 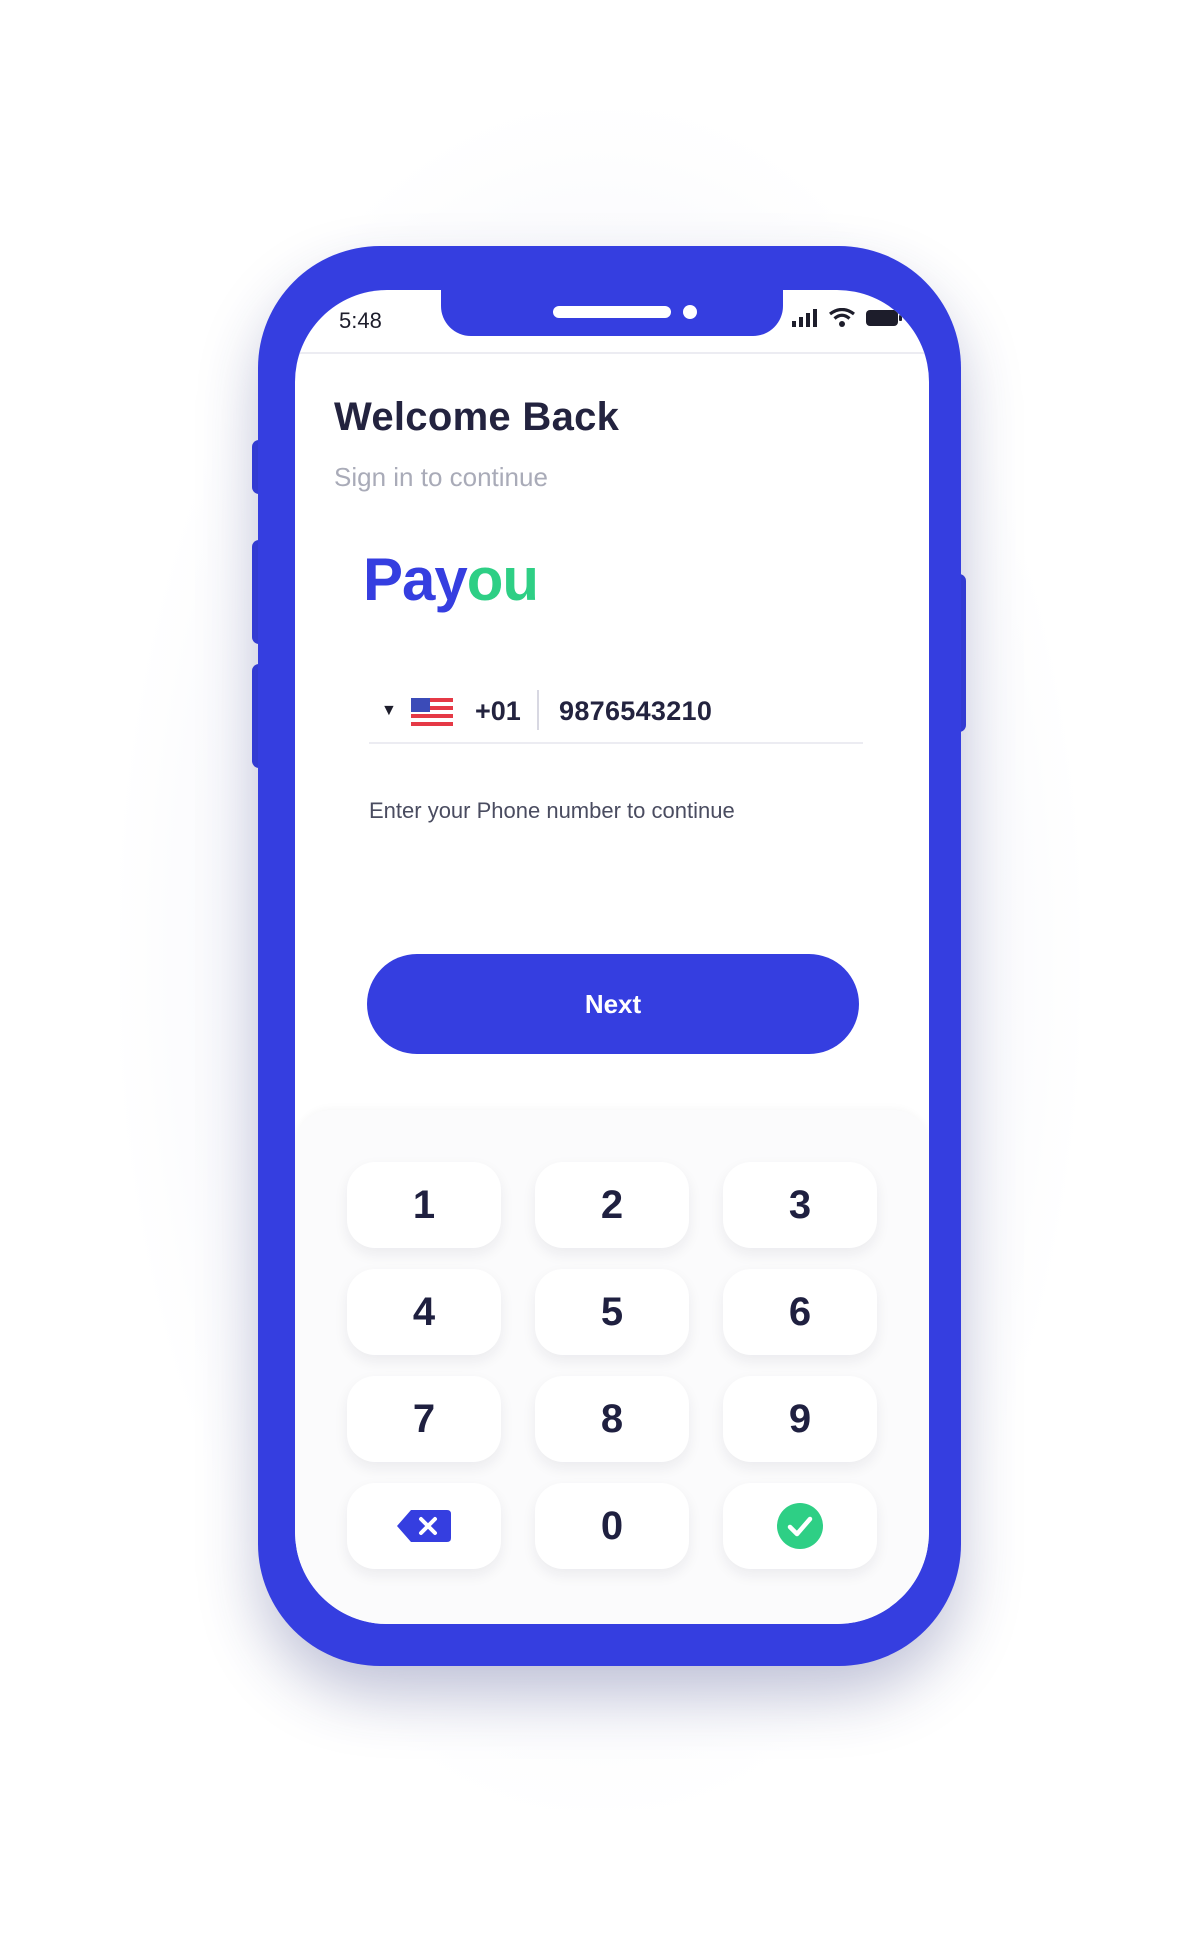 What do you see at coordinates (635, 711) in the screenshot?
I see `phone-number-input: 9876543210` at bounding box center [635, 711].